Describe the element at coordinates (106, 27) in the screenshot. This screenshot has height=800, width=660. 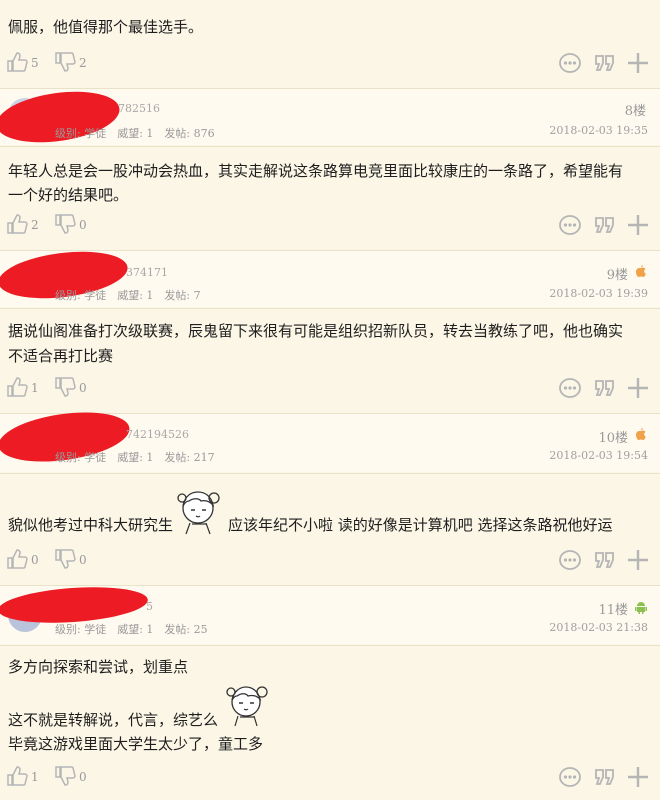
I see `post-body-line: 佩服，他值得那个最佳选手。` at that location.